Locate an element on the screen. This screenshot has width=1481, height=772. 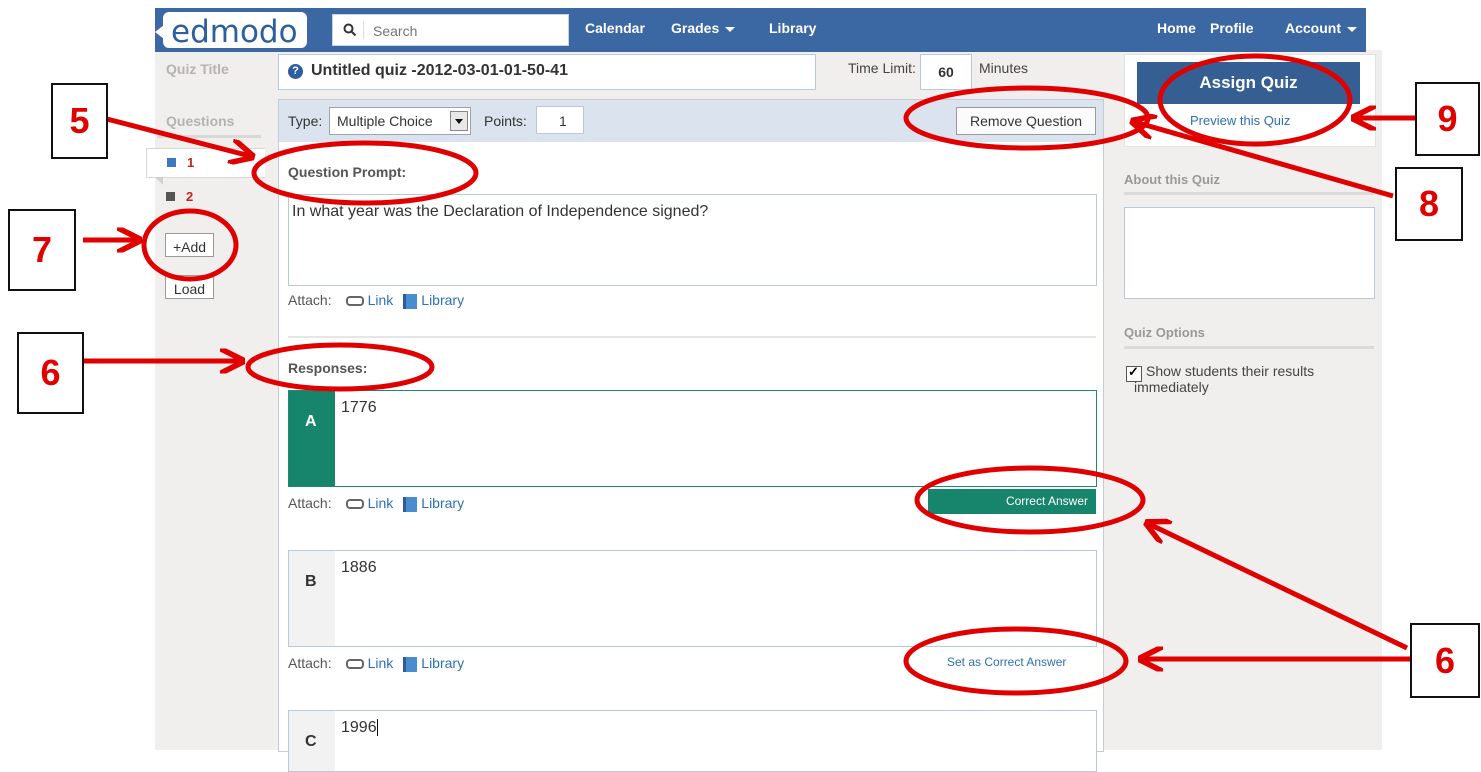
time-limit-input: 60 is located at coordinates (946, 72).